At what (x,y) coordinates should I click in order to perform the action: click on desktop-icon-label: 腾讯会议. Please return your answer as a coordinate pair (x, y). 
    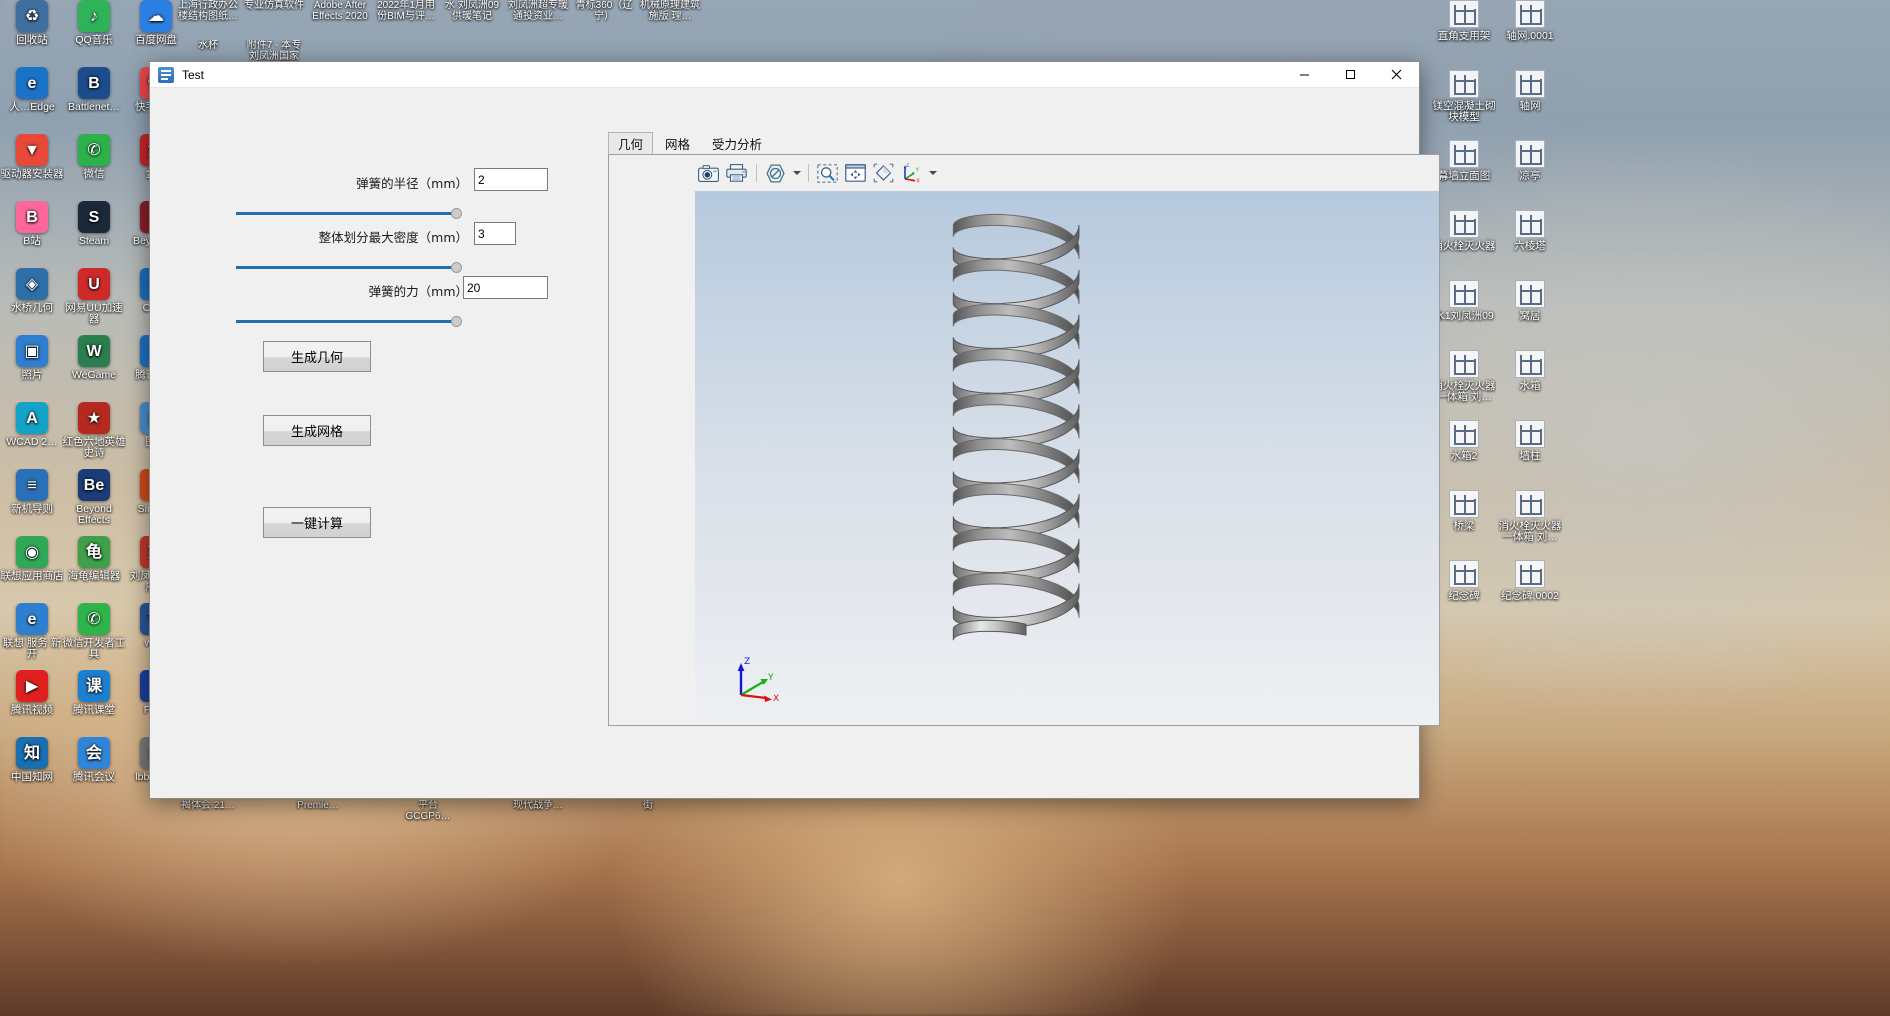
    Looking at the image, I should click on (94, 777).